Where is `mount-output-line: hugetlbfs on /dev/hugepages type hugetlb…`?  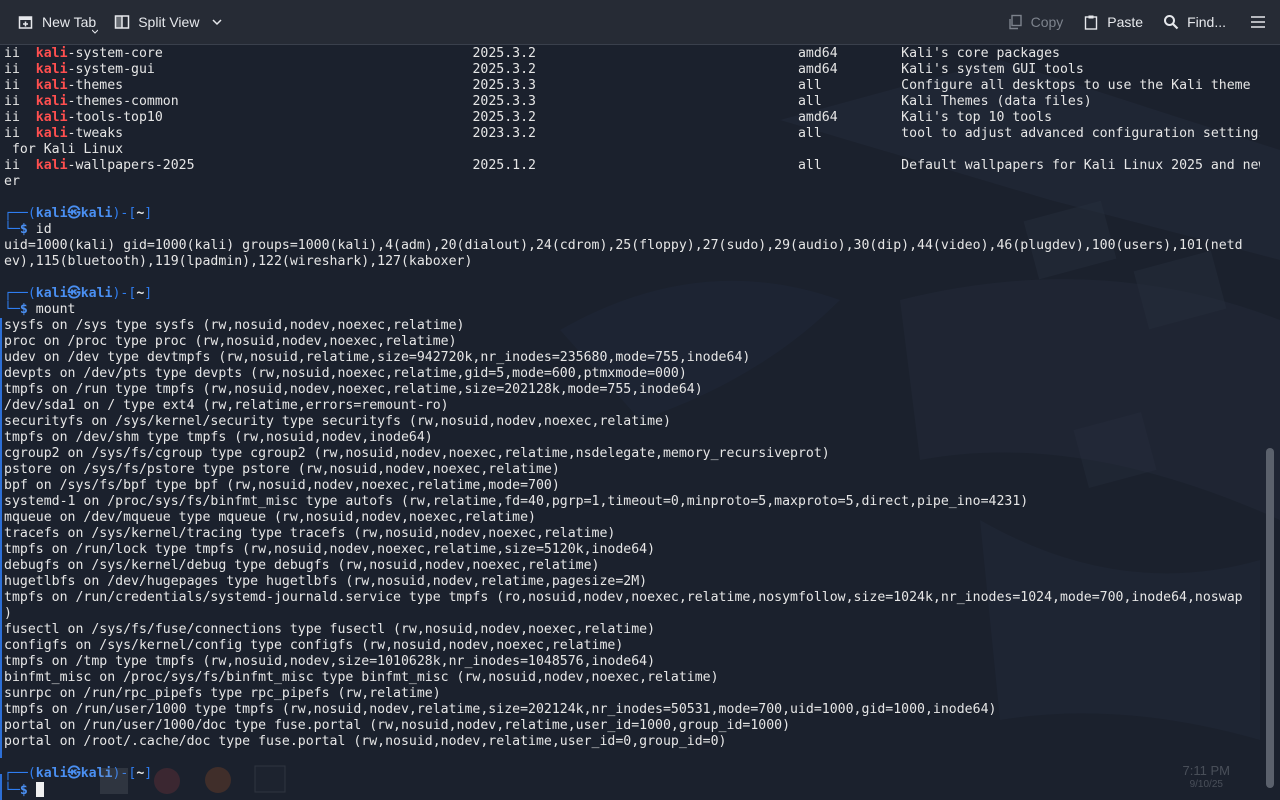
mount-output-line: hugetlbfs on /dev/hugepages type hugetlb… is located at coordinates (326, 581).